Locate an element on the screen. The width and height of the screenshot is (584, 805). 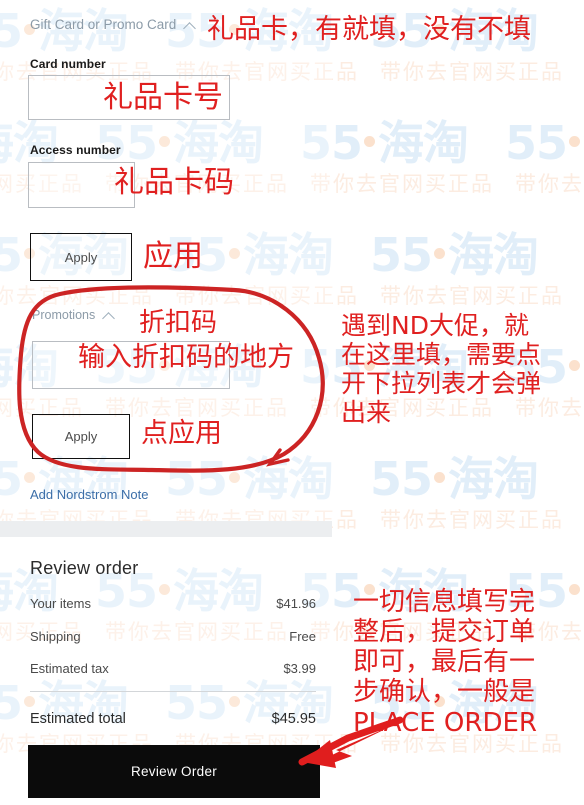
order-row-value: Free is located at coordinates (302, 636).